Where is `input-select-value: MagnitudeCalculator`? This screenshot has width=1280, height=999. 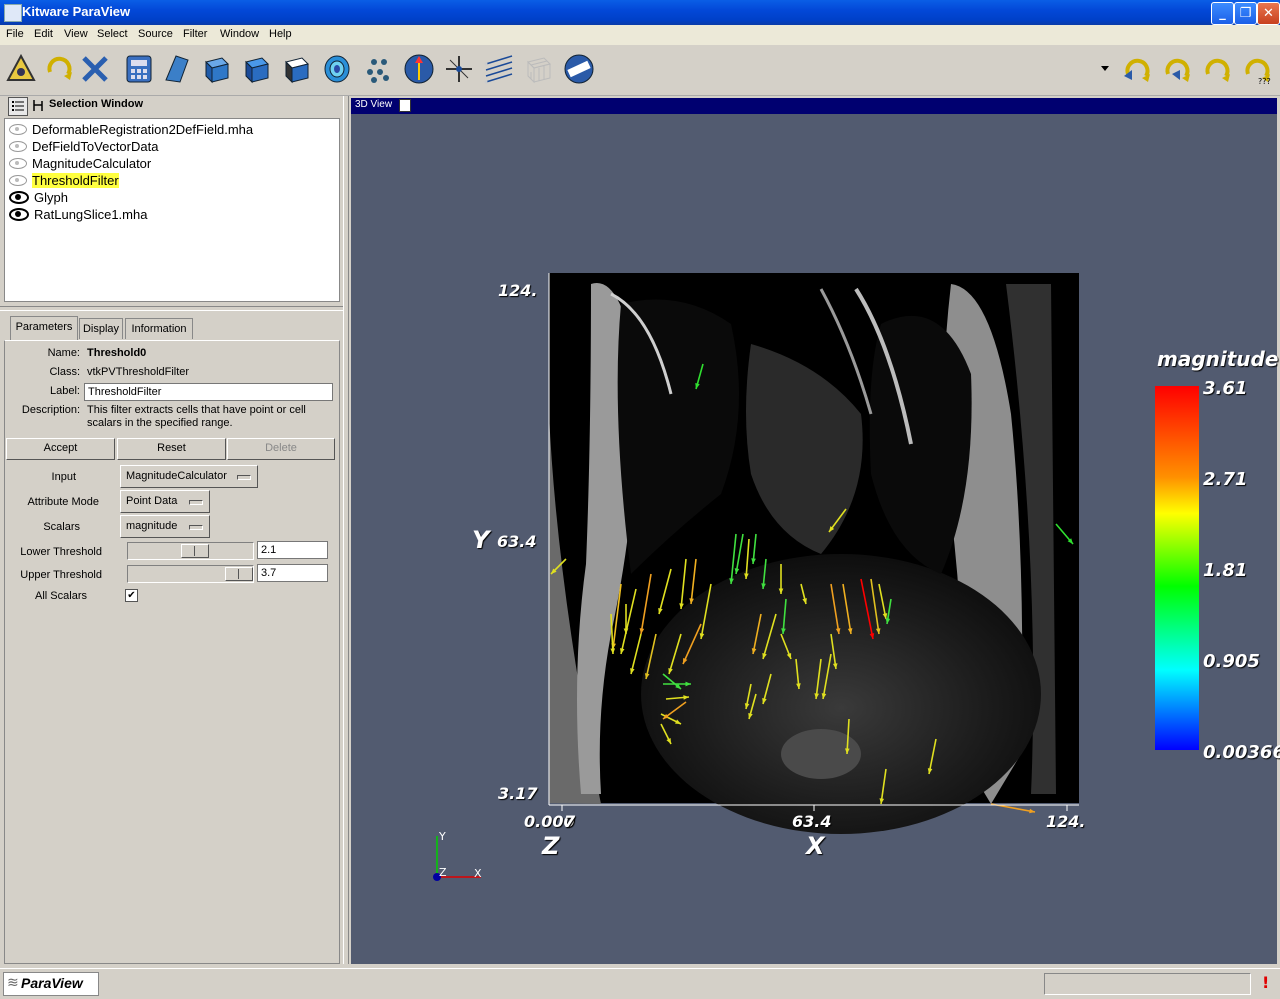
input-select-value: MagnitudeCalculator is located at coordinates (176, 476).